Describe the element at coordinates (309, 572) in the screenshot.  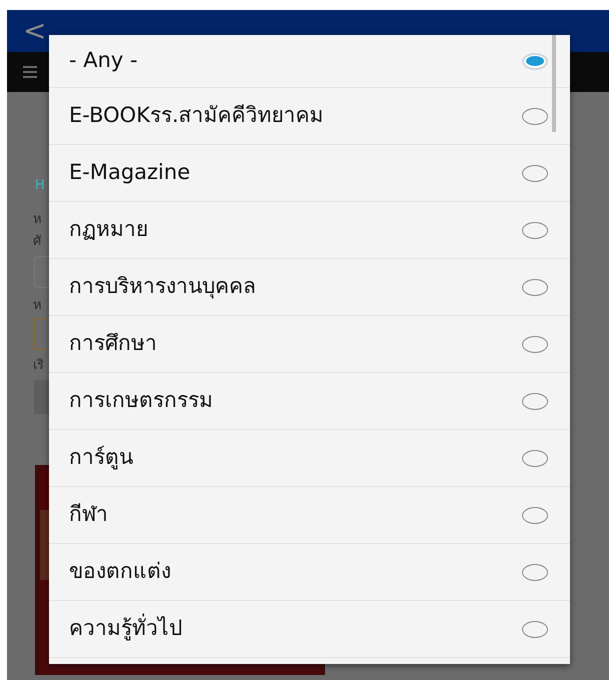
I see `option-item: ของตกแต่ง` at that location.